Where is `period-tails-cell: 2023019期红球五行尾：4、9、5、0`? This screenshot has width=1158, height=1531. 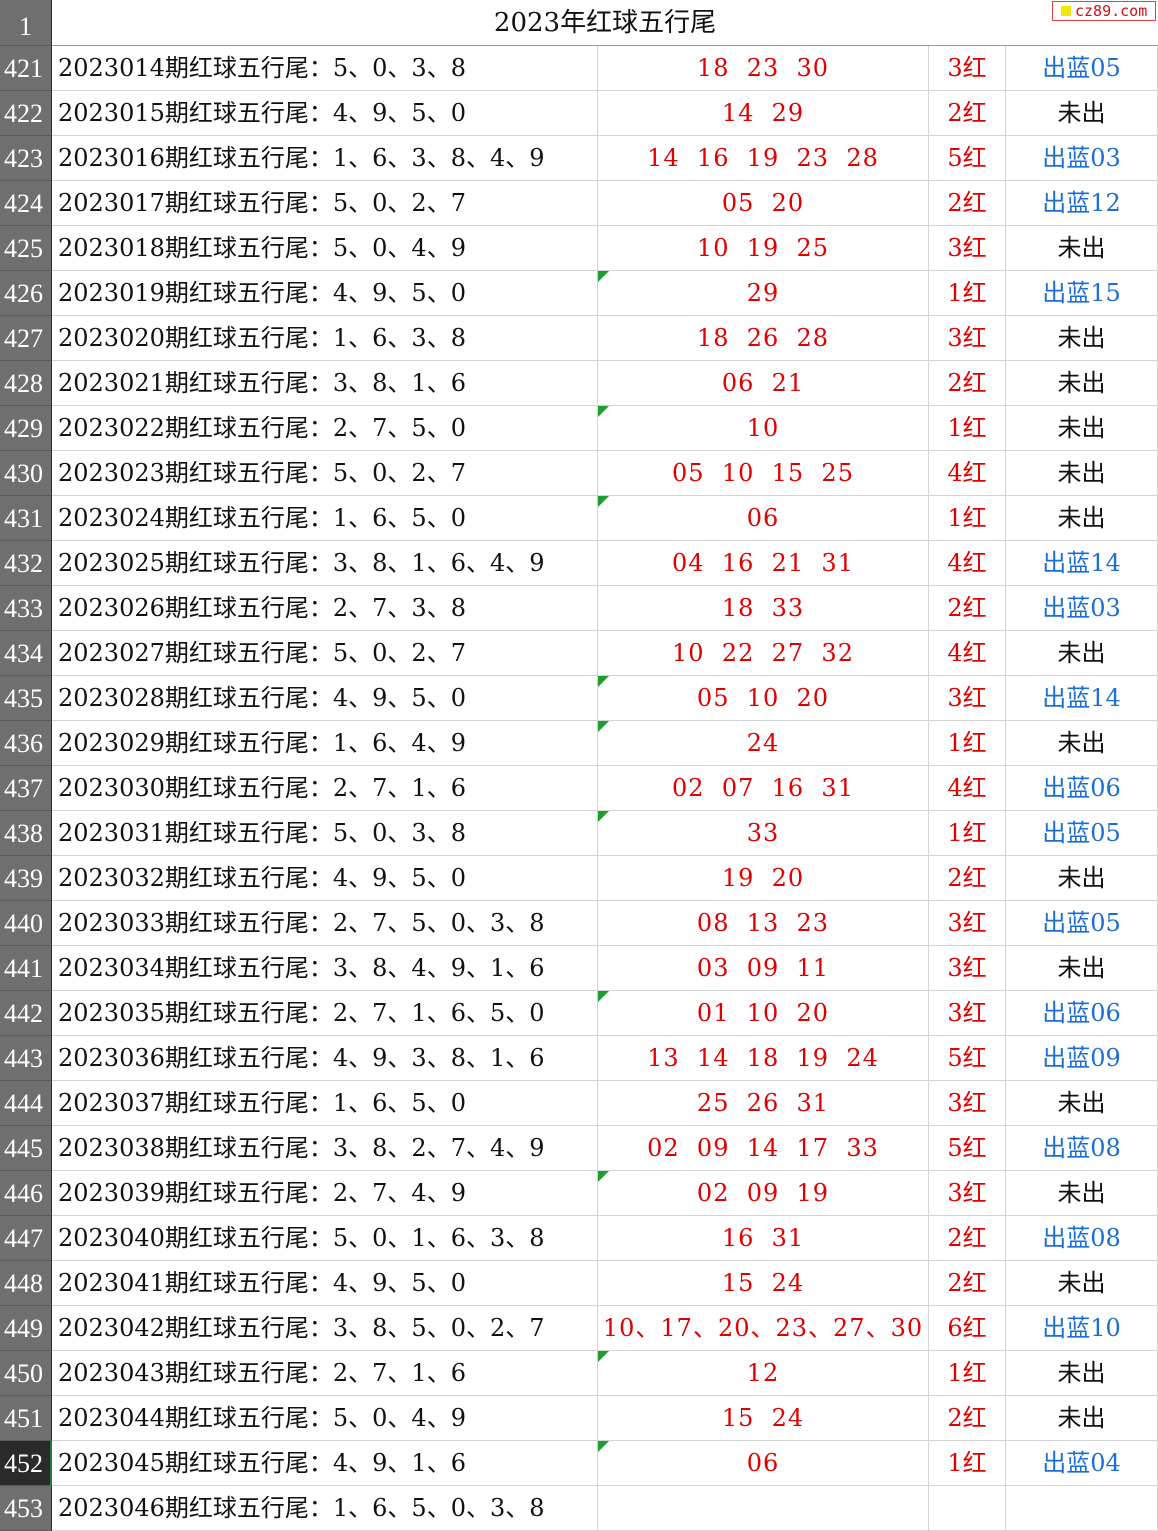
period-tails-cell: 2023019期红球五行尾：4、9、5、0 is located at coordinates (325, 293).